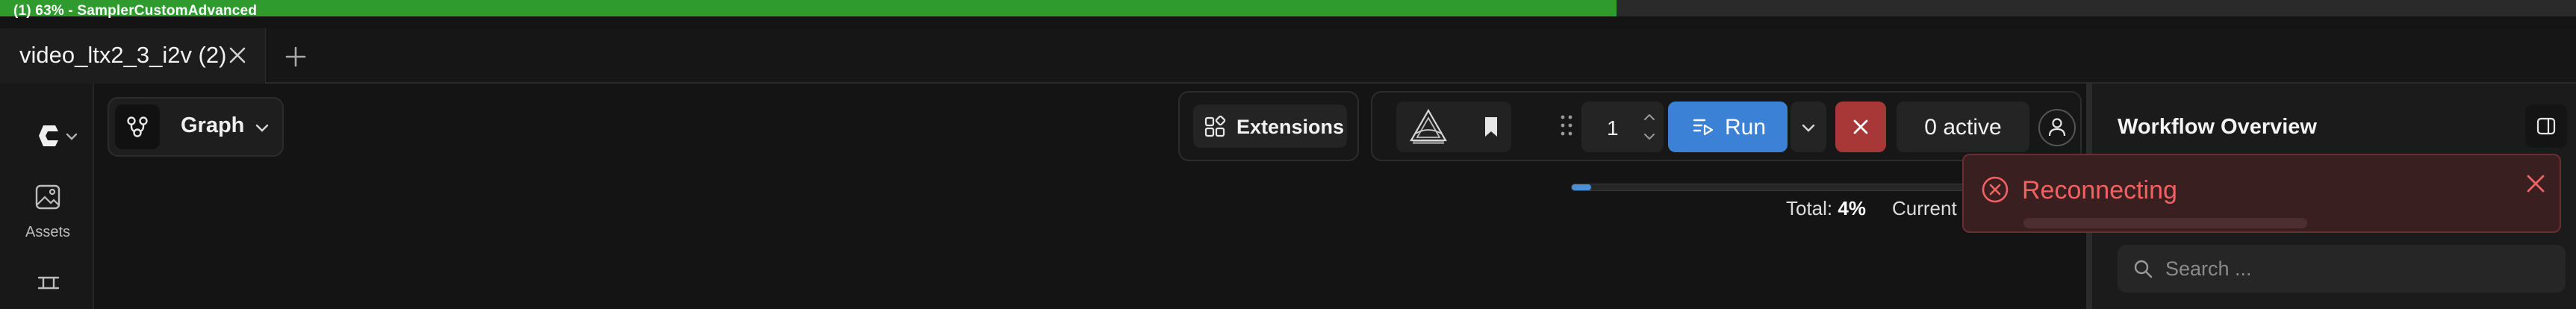  What do you see at coordinates (1290, 127) in the screenshot?
I see `extensions-label: Extensions` at bounding box center [1290, 127].